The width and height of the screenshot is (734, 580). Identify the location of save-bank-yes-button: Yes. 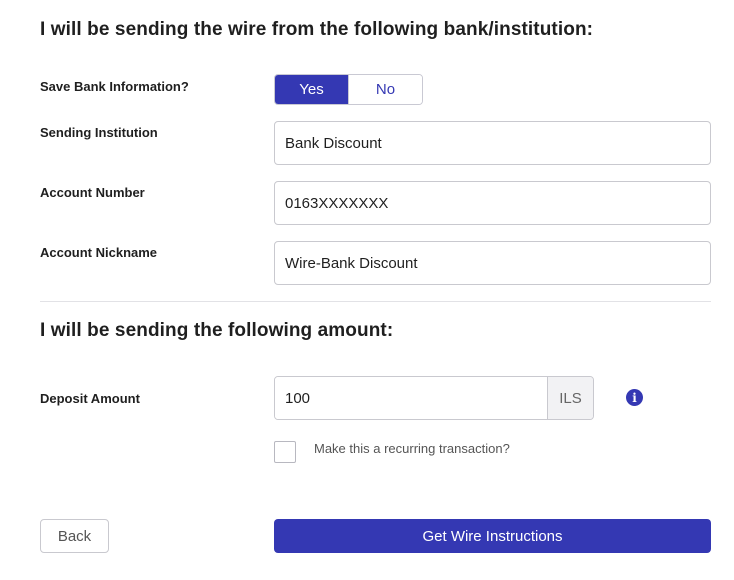
(311, 89).